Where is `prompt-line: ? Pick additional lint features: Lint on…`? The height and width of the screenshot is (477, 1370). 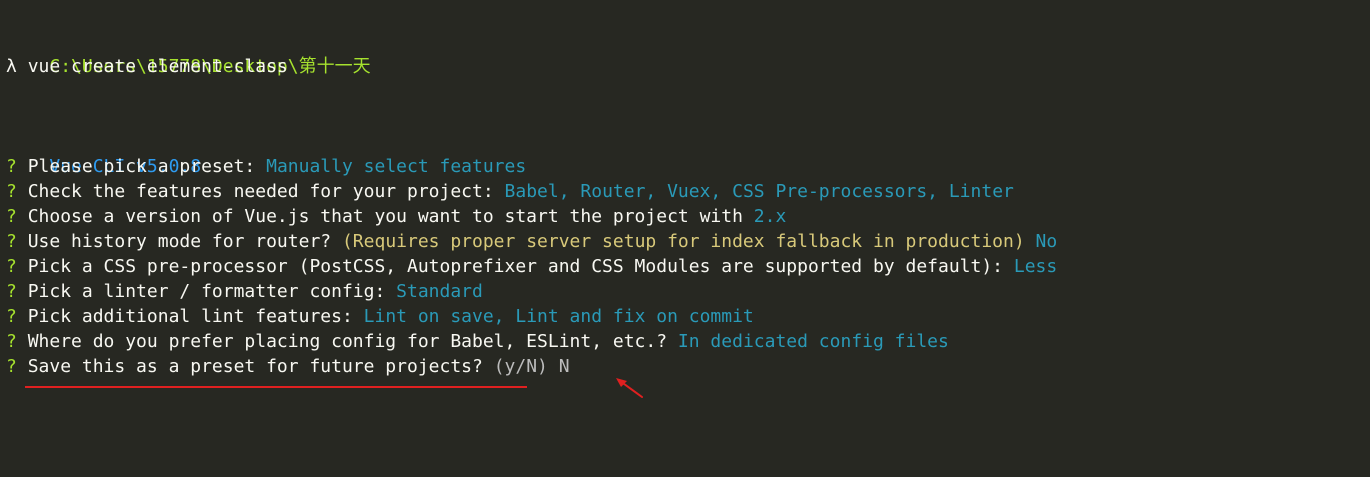 prompt-line: ? Pick additional lint features: Lint on… is located at coordinates (686, 316).